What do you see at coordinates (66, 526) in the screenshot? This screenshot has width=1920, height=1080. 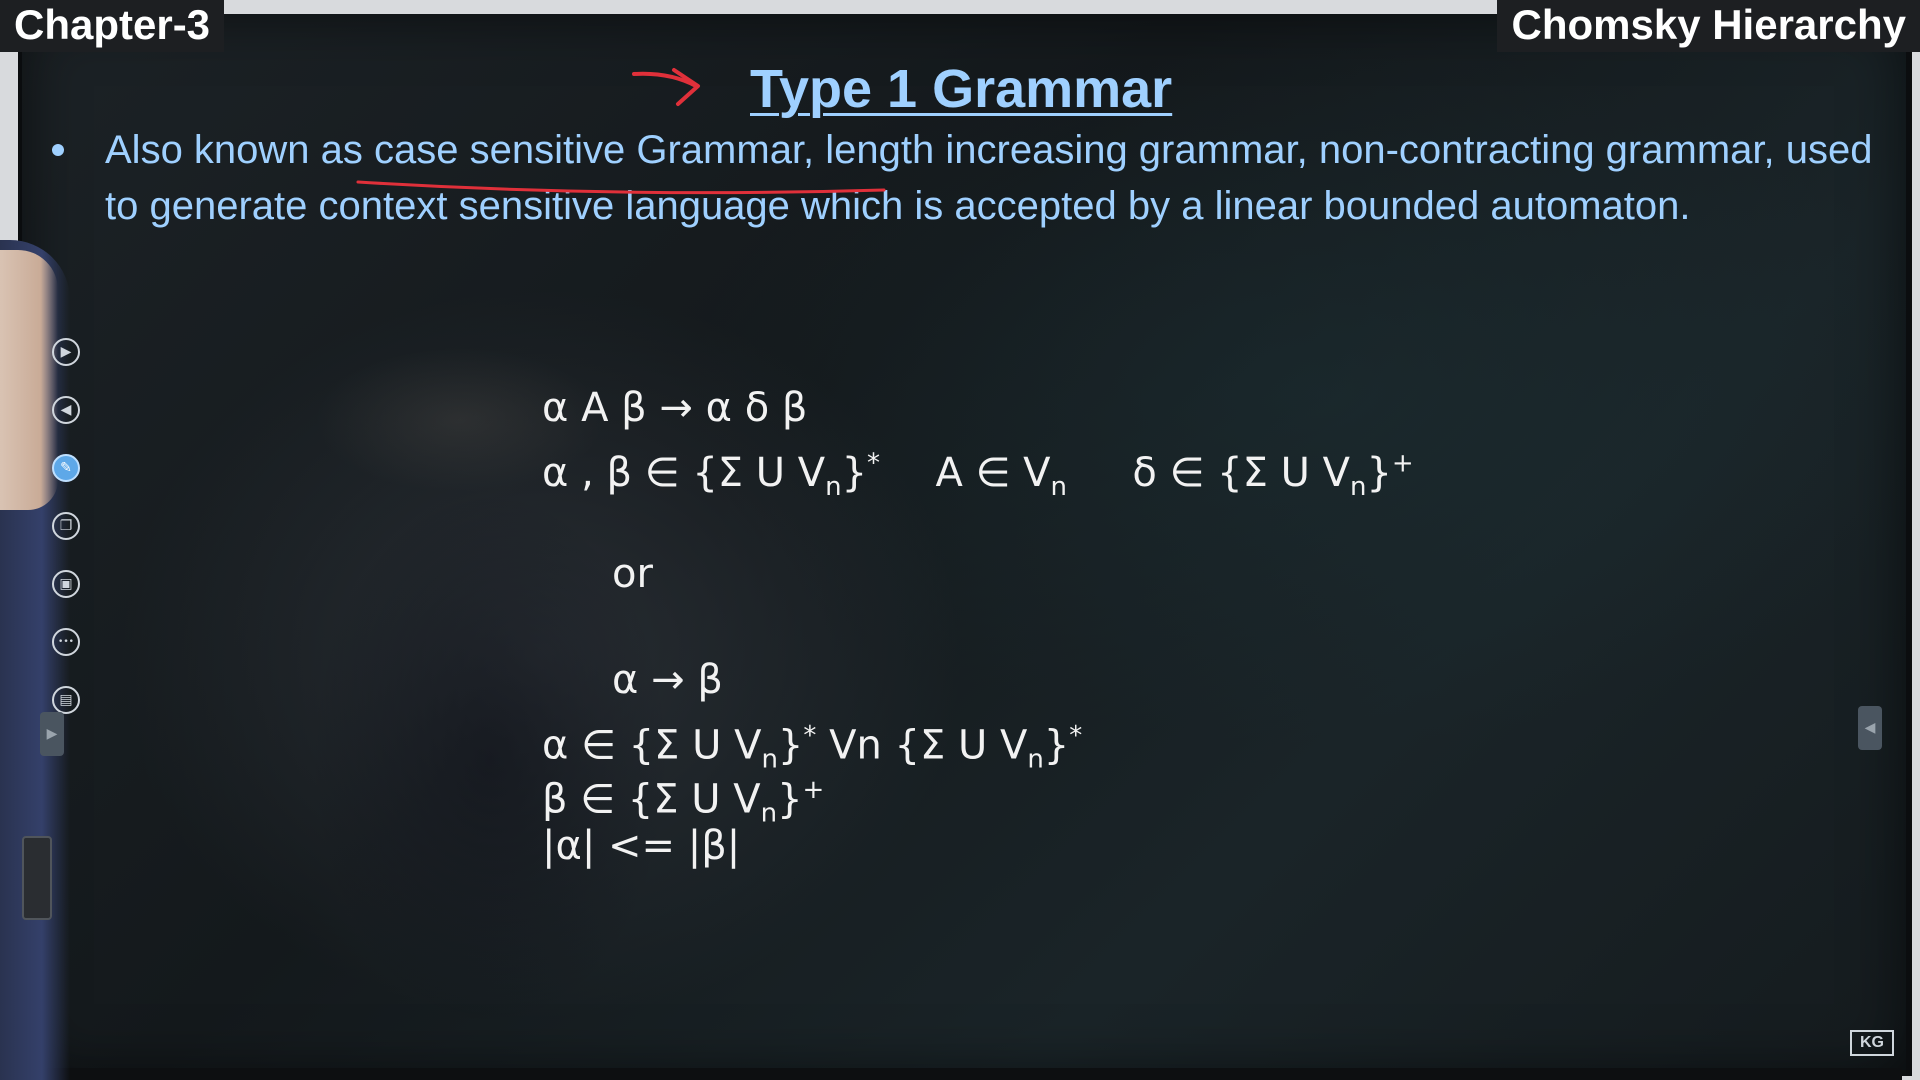 I see `copy-icon: ❐` at bounding box center [66, 526].